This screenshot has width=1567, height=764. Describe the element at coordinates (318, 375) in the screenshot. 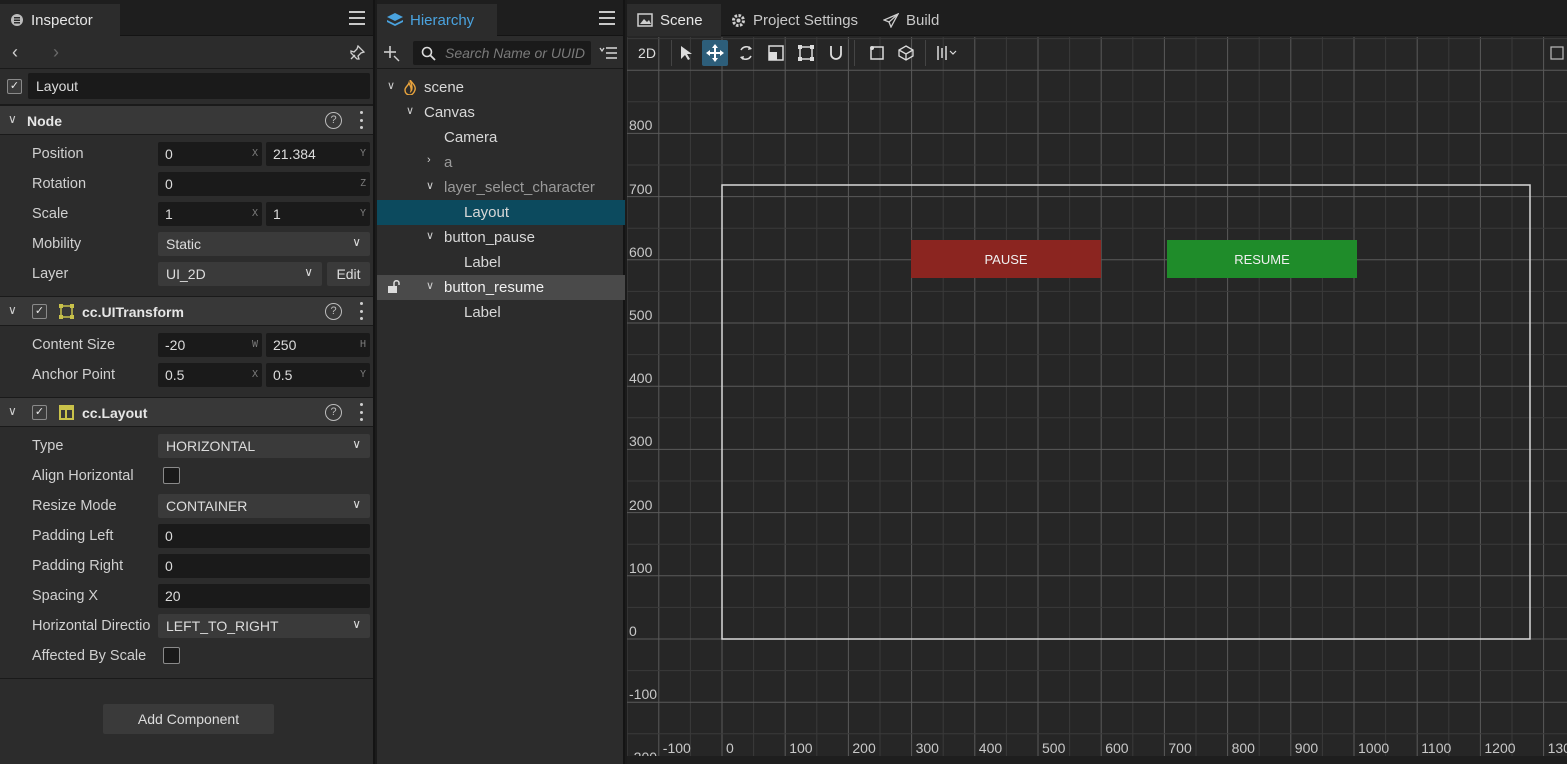

I see `anchor-y-field: 0.5 Y` at that location.